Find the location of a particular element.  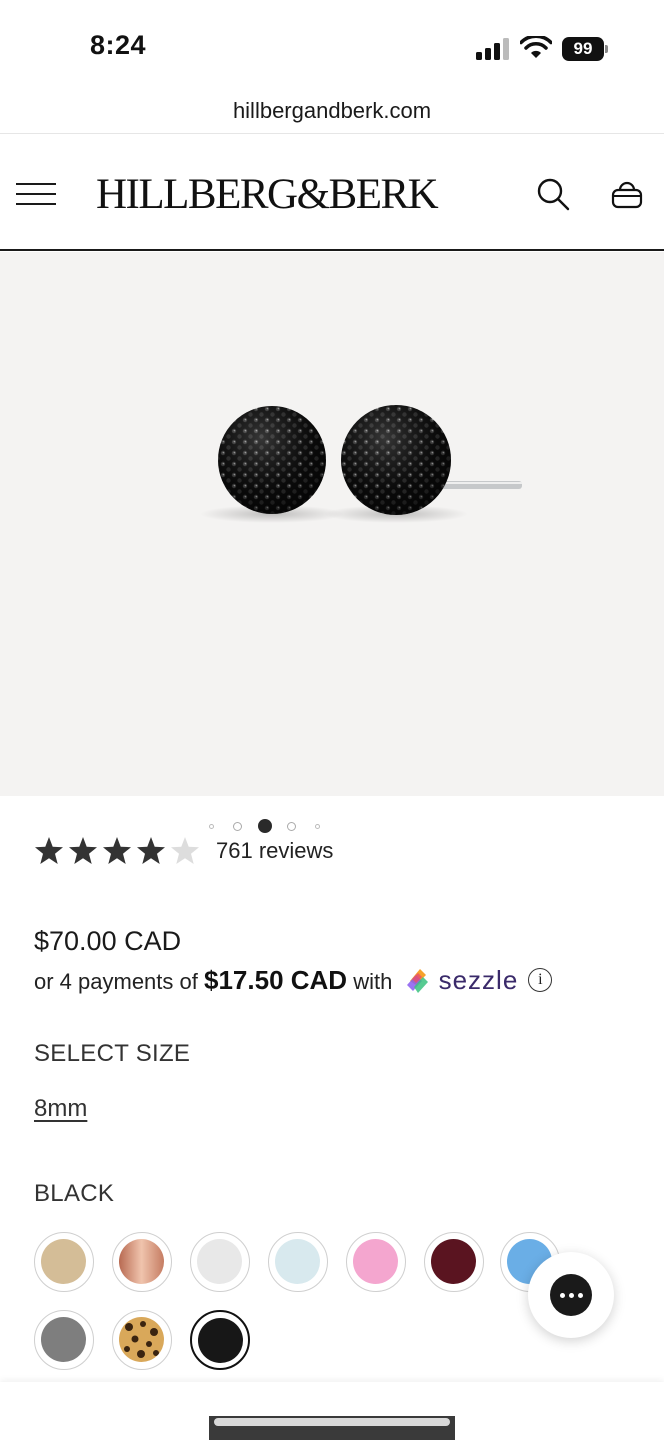

size-option-8mm: 8mm is located at coordinates (60, 1109).